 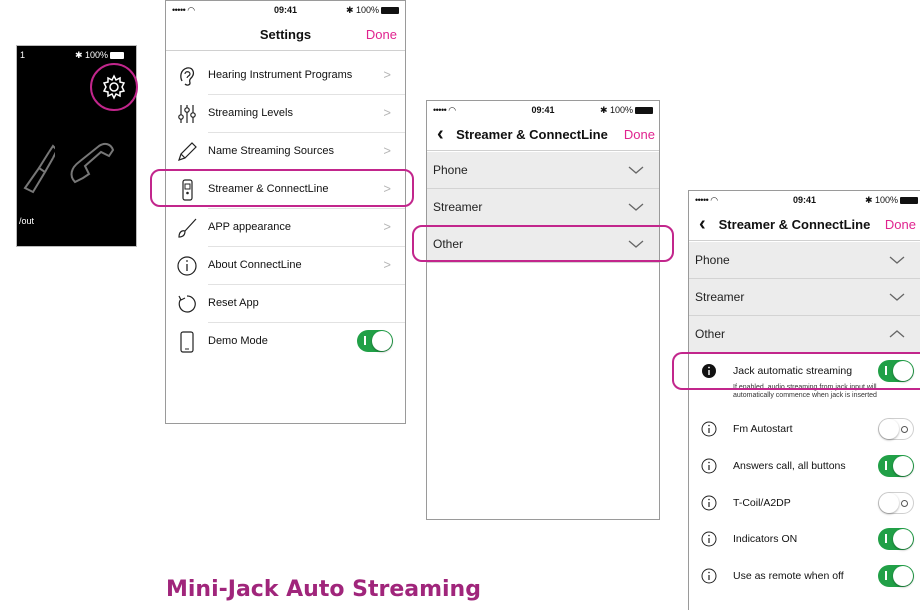 What do you see at coordinates (897, 334) in the screenshot?
I see `chevron-up-icon` at bounding box center [897, 334].